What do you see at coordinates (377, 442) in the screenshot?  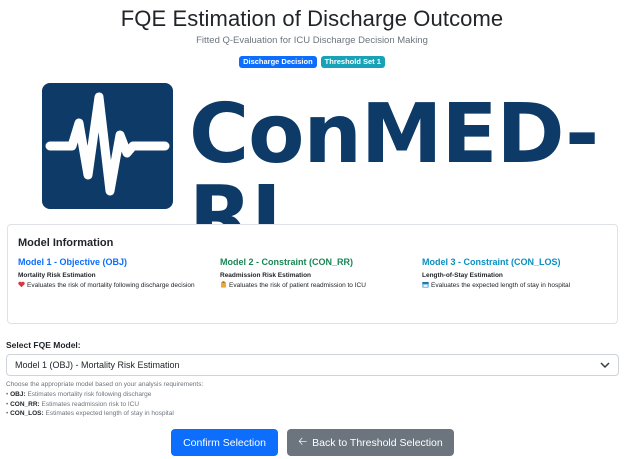 I see `back-to-threshold-label: Back to Threshold Selection` at bounding box center [377, 442].